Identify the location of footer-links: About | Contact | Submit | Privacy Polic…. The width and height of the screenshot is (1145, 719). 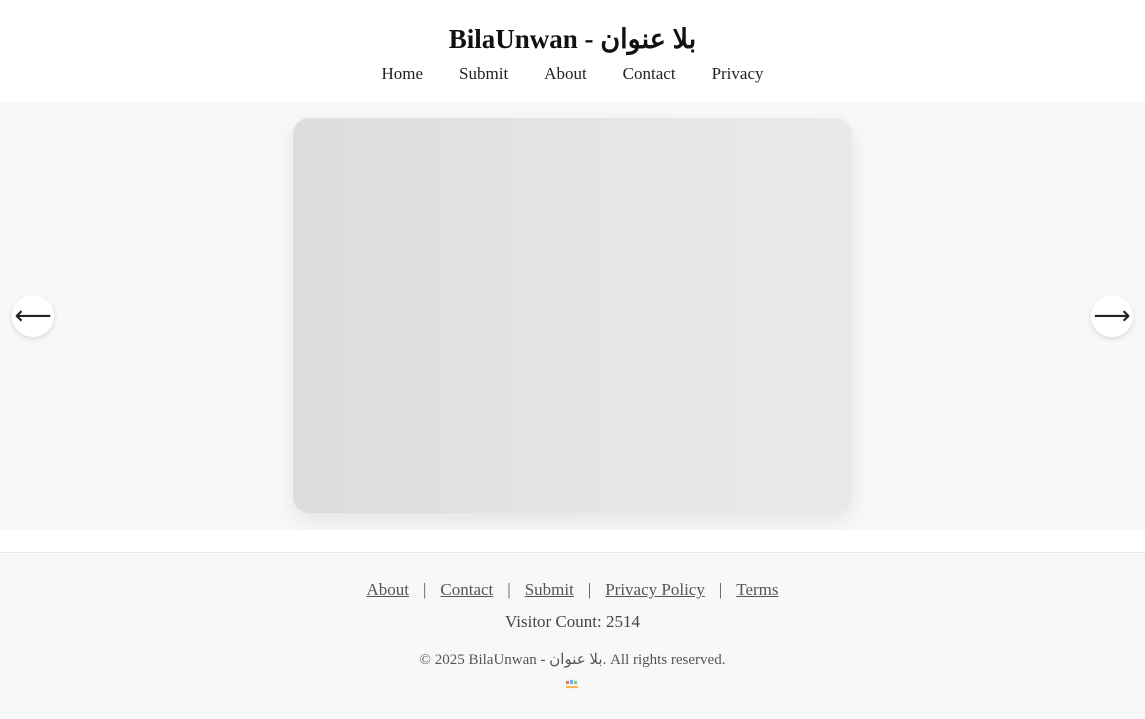
(572, 590).